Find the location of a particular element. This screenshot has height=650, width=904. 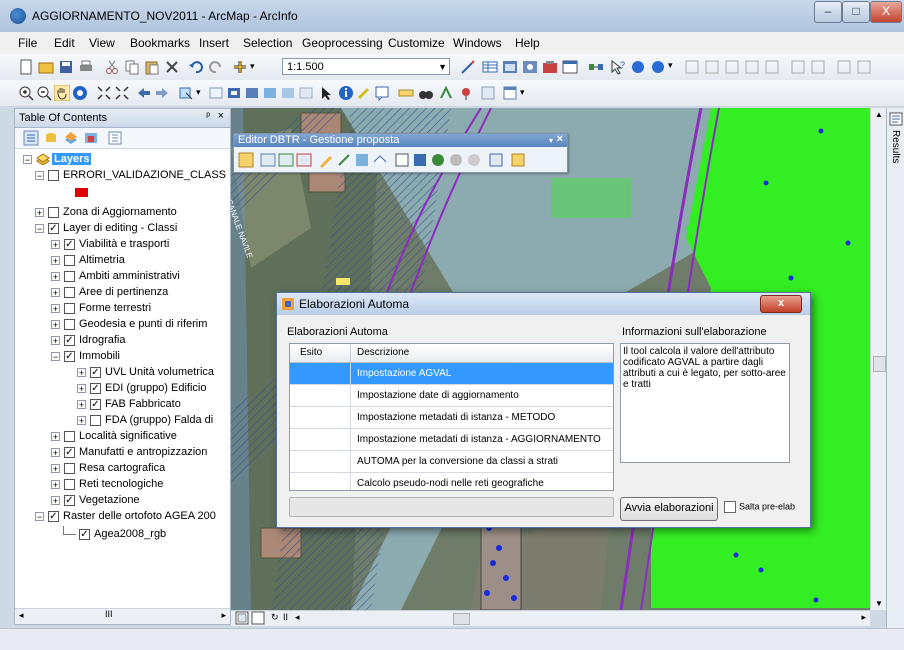

select-features-icon is located at coordinates (186, 93).